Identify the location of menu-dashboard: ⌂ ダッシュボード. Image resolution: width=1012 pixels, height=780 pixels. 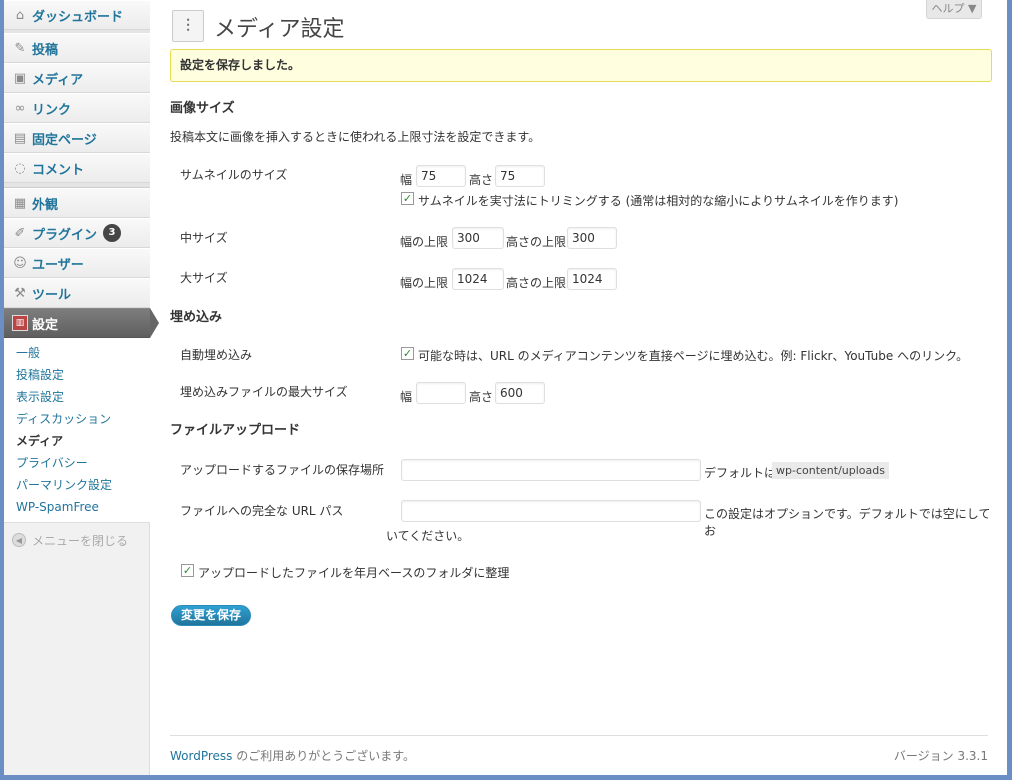
(77, 15).